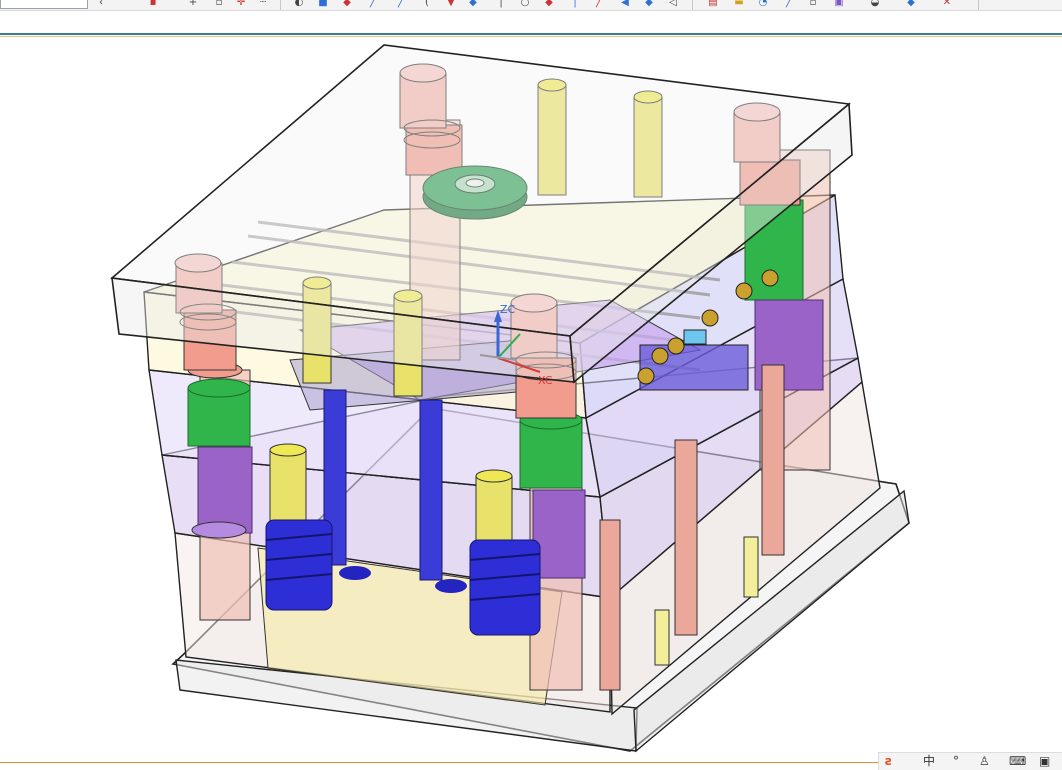  What do you see at coordinates (1017, 761) in the screenshot?
I see `keyboard-icon: ⌨` at bounding box center [1017, 761].